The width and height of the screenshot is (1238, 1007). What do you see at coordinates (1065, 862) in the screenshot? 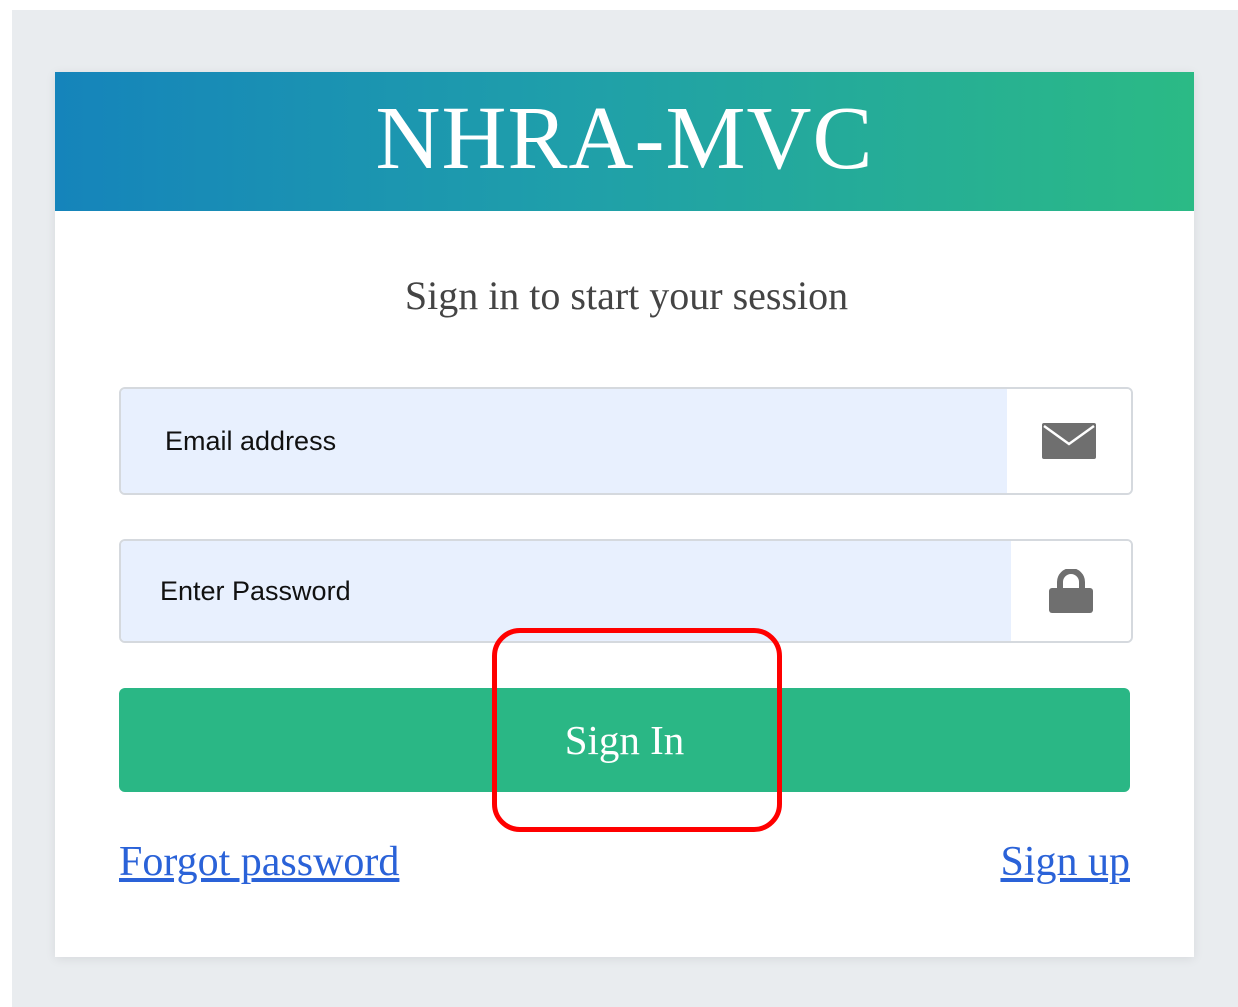
I see `sign-up-link: Sign up` at bounding box center [1065, 862].